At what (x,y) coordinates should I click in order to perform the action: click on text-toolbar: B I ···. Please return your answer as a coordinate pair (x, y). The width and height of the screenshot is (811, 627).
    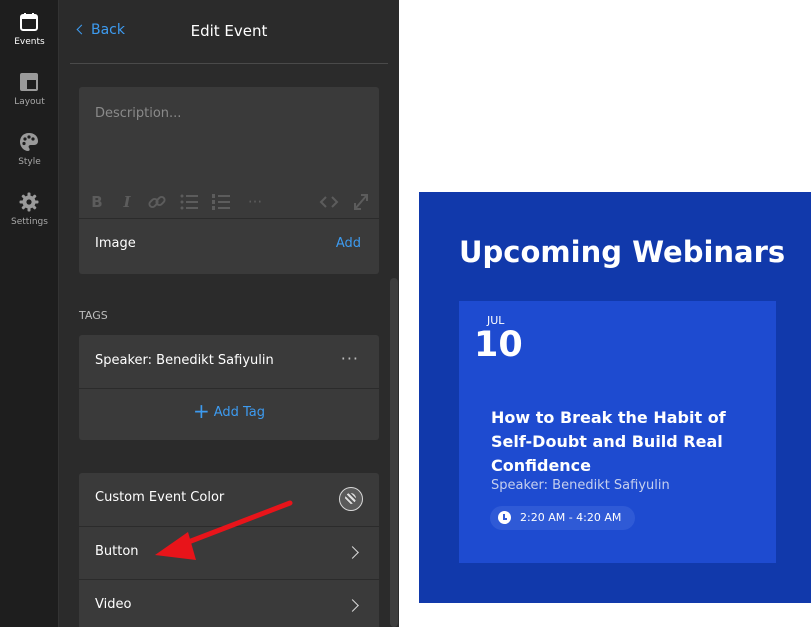
    Looking at the image, I should click on (229, 202).